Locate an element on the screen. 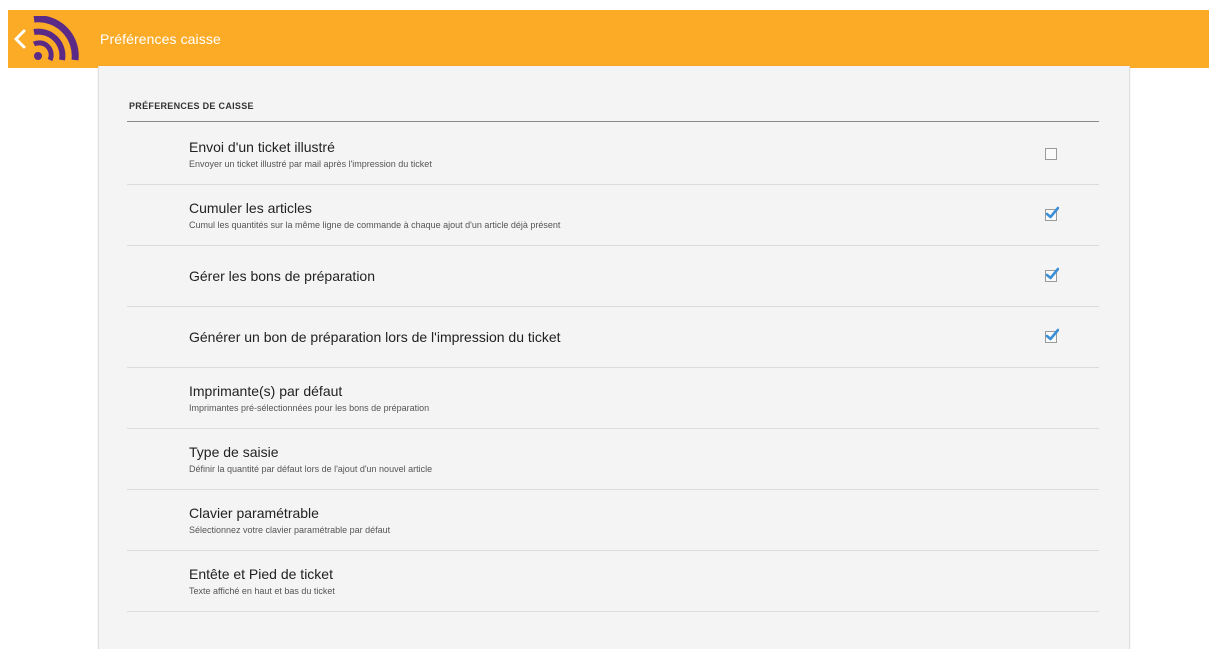 The width and height of the screenshot is (1209, 649). pref-title: Imprimante(s) par défaut is located at coordinates (266, 390).